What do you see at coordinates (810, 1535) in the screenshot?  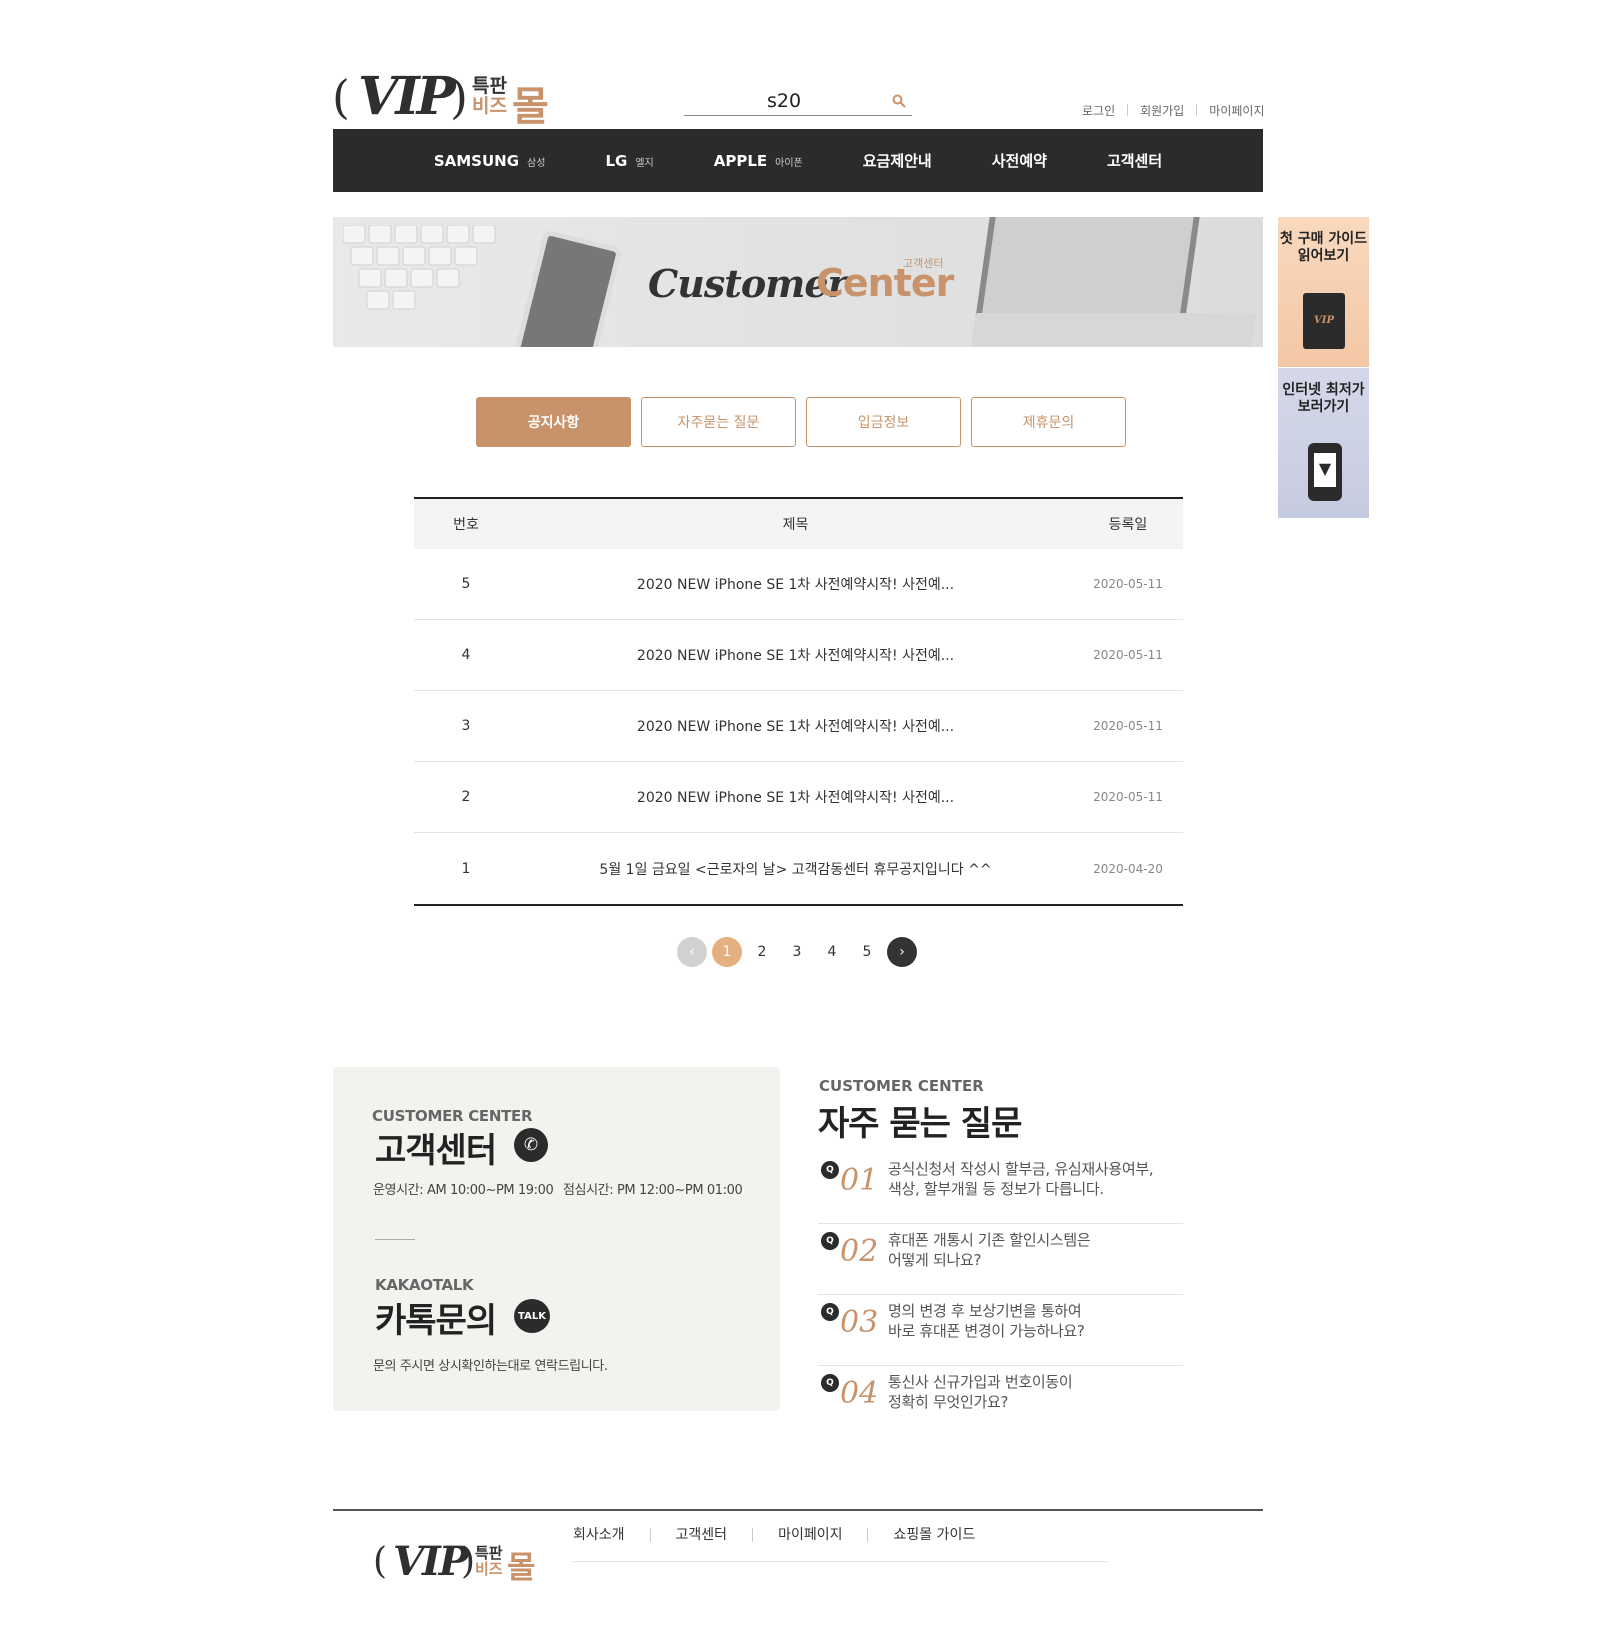 I see `footer-link-mypage: 마이페이지` at bounding box center [810, 1535].